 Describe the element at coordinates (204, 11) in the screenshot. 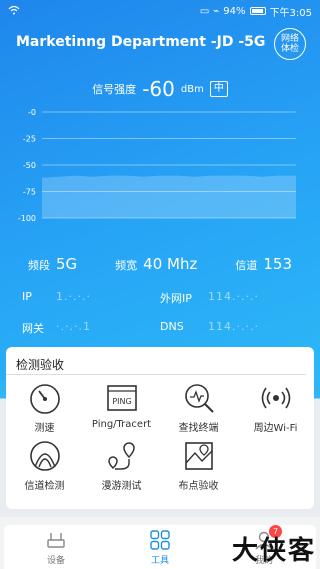

I see `screen-icon: ▭` at that location.